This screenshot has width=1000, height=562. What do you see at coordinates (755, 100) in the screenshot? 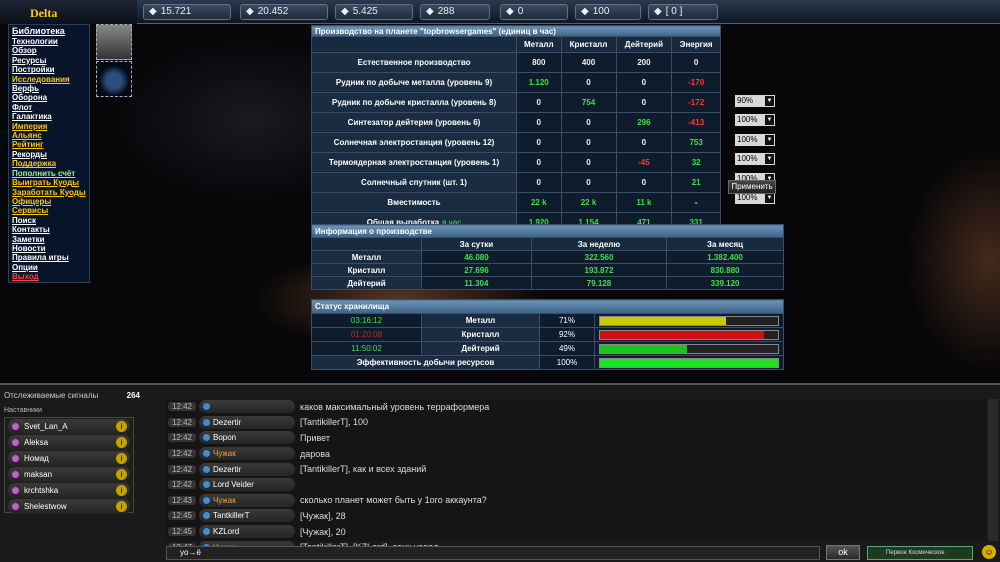
I see `production-percent-select: 90% ▼` at bounding box center [755, 100].